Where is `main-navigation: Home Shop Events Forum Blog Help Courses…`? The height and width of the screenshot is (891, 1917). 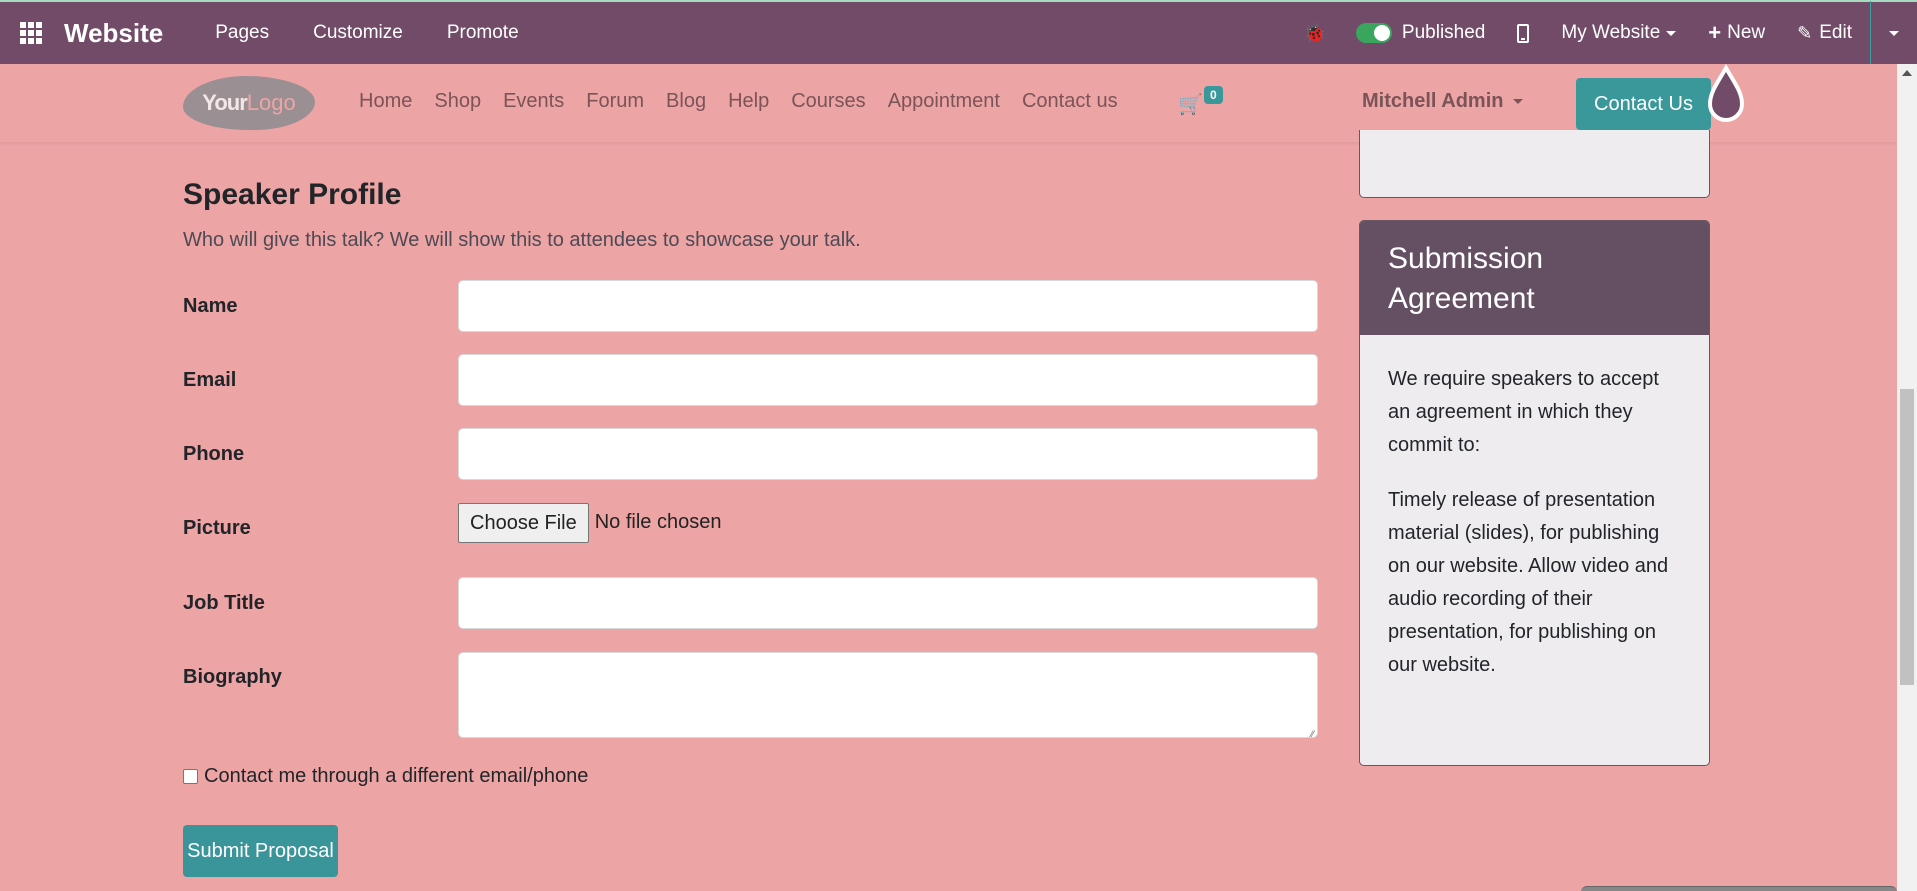
main-navigation: Home Shop Events Forum Blog Help Courses… is located at coordinates (738, 101).